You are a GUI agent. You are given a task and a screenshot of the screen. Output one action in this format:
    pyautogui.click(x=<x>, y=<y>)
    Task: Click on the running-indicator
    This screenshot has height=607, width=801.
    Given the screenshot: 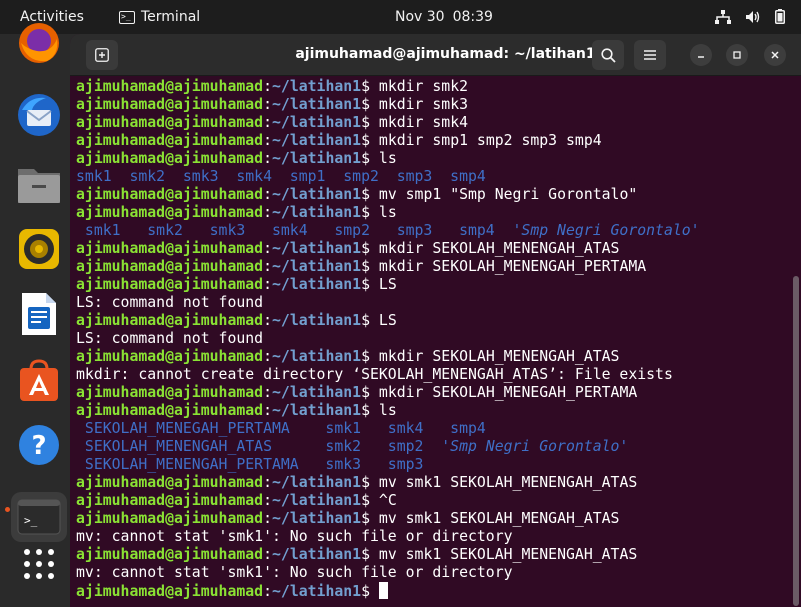 What is the action you would take?
    pyautogui.click(x=7, y=509)
    